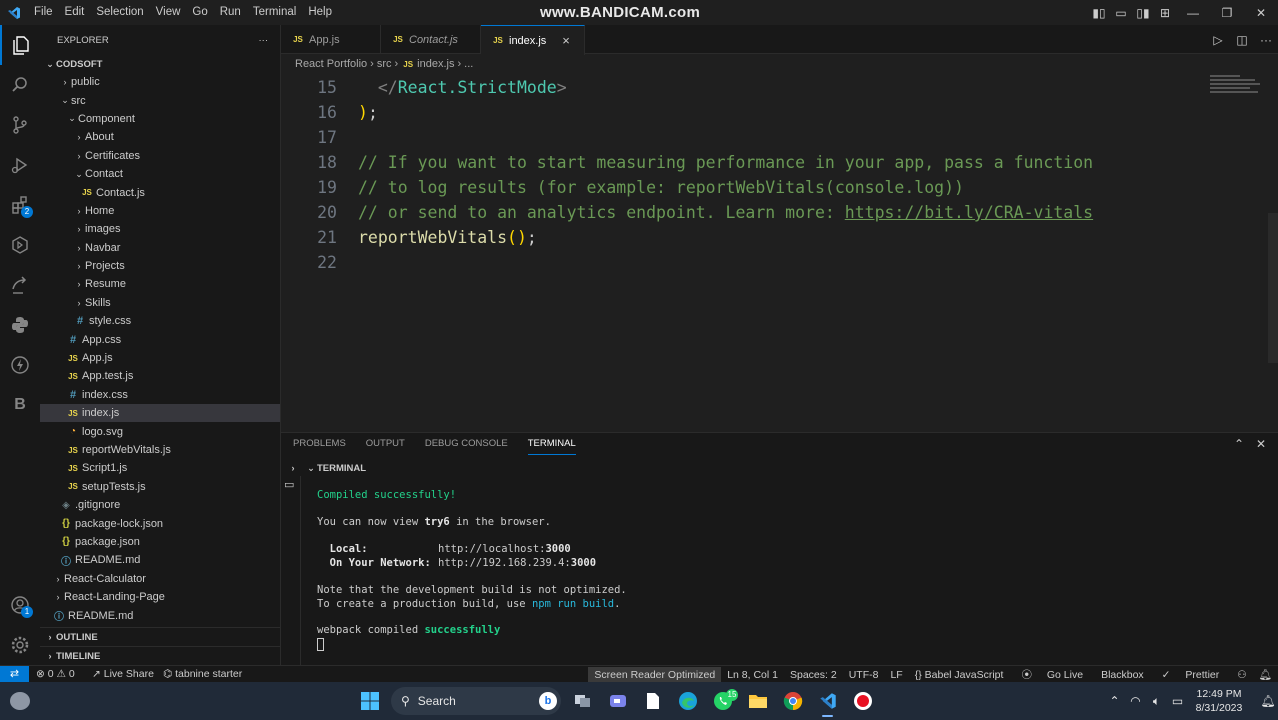 The width and height of the screenshot is (1278, 720). What do you see at coordinates (55, 674) in the screenshot?
I see `problems-status: ⊗ 0 ⚠ 0` at bounding box center [55, 674].